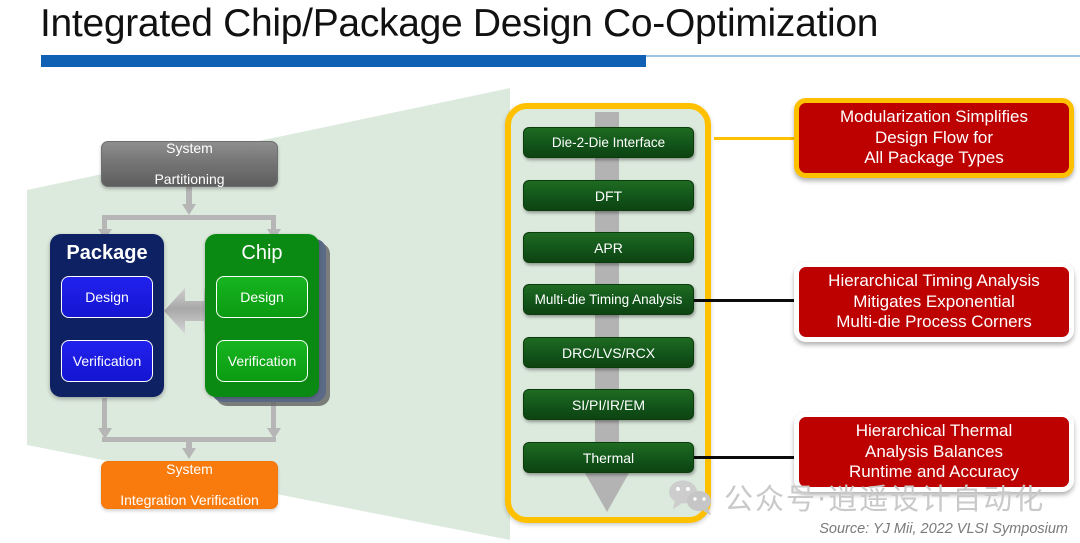 The width and height of the screenshot is (1080, 543). I want to click on group-package: Package Design Verification, so click(107, 315).